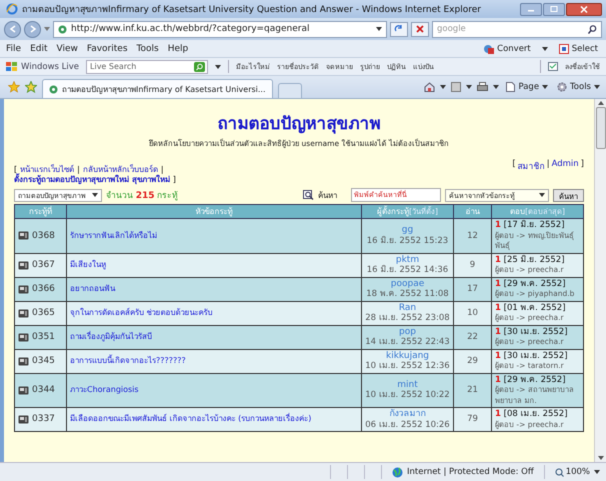 The image size is (606, 481). What do you see at coordinates (472, 419) in the screenshot?
I see `read-count: 79` at bounding box center [472, 419].